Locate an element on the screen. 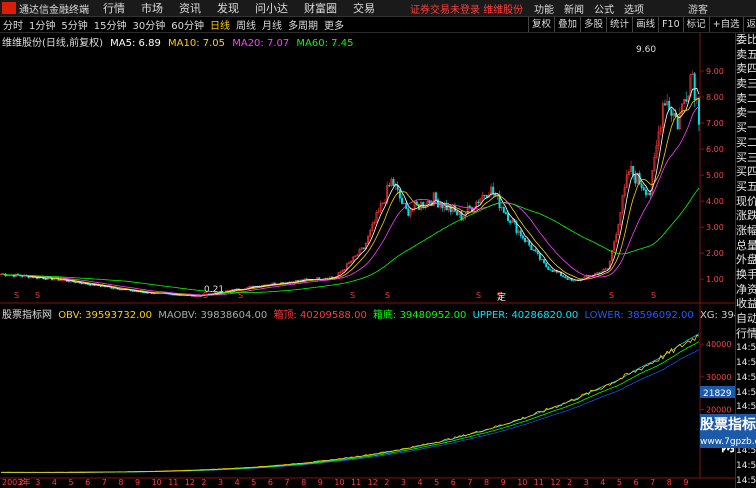 This screenshot has height=488, width=756. panel-item: 现价 is located at coordinates (746, 201).